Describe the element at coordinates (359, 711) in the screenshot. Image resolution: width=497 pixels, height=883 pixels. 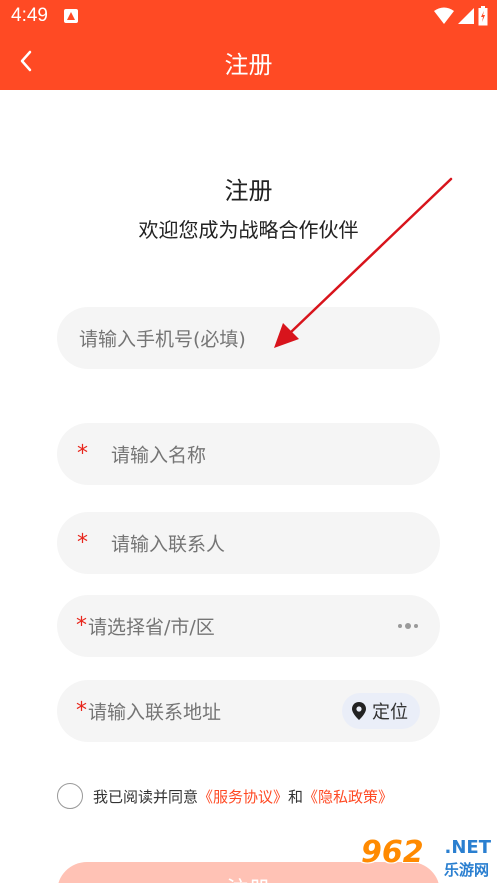
I see `location-pin-icon` at that location.